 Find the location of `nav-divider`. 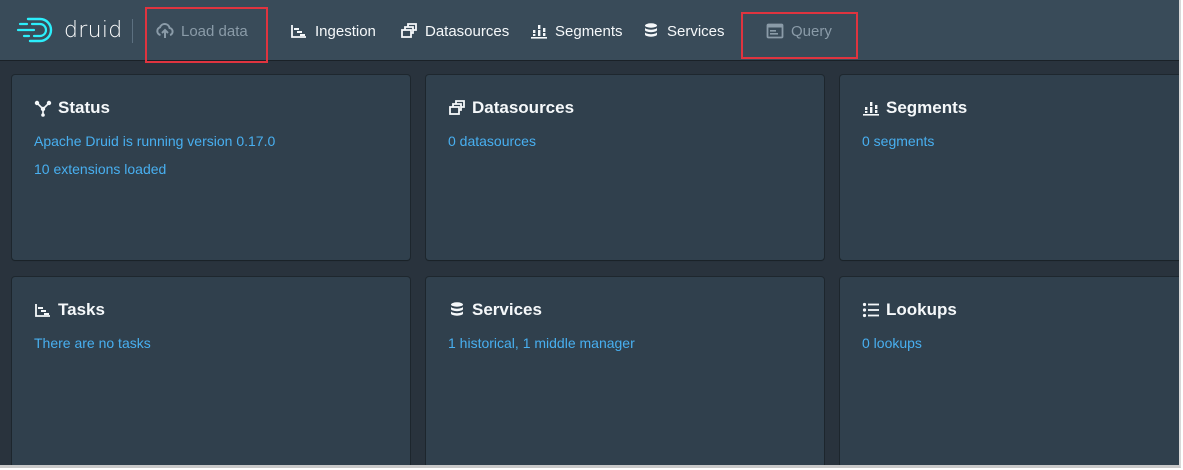

nav-divider is located at coordinates (132, 31).